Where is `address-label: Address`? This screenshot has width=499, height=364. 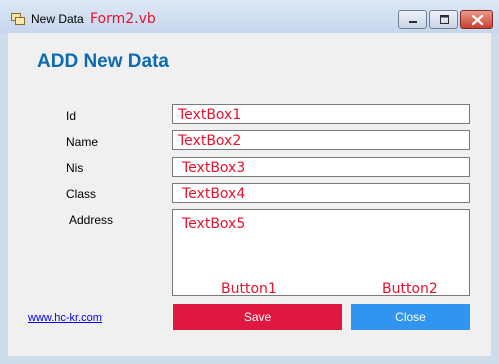 address-label: Address is located at coordinates (91, 220).